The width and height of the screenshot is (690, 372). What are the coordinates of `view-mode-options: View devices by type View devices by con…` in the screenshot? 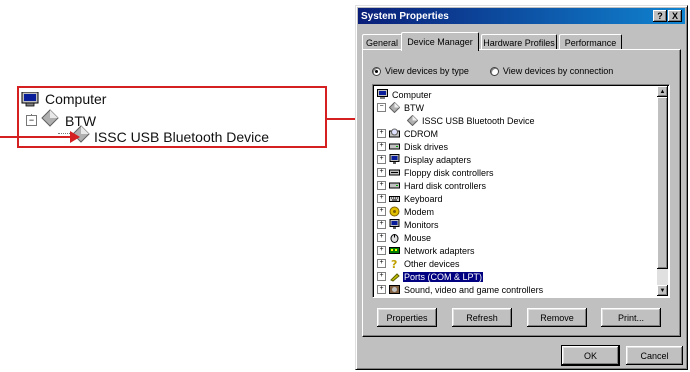 It's located at (492, 71).